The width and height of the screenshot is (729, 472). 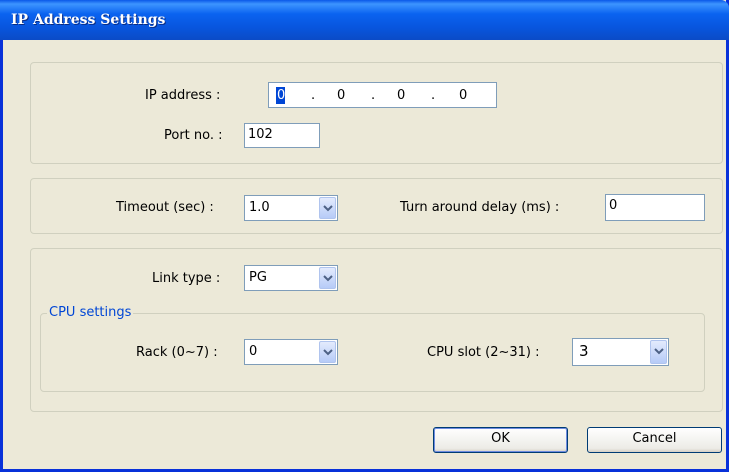 What do you see at coordinates (655, 207) in the screenshot?
I see `turnaround-input: 0` at bounding box center [655, 207].